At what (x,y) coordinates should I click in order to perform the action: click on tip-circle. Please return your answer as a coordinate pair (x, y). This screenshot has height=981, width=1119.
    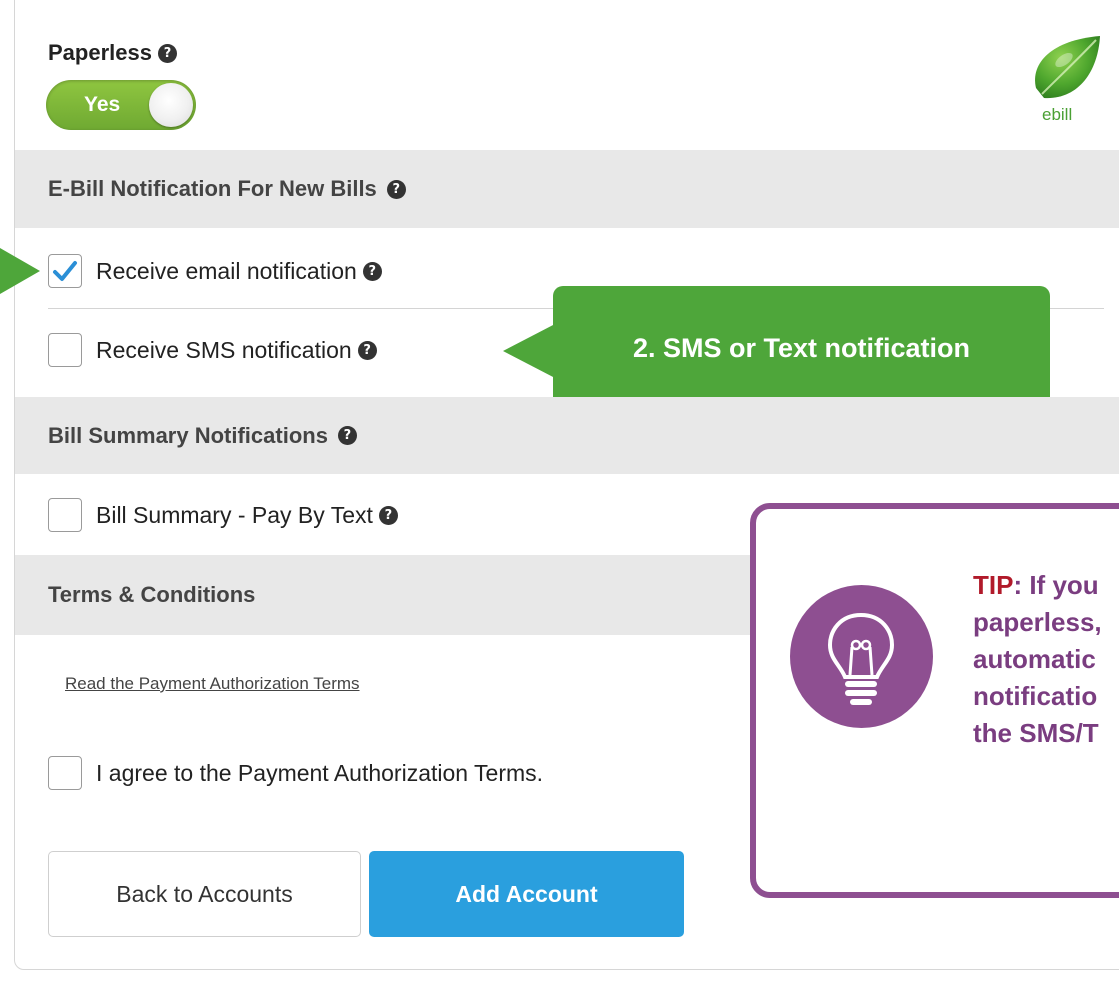
    Looking at the image, I should click on (861, 656).